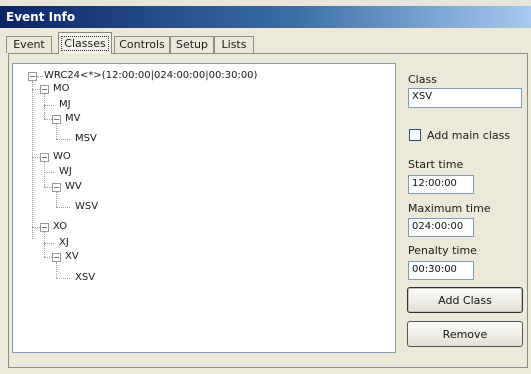 The height and width of the screenshot is (374, 531). What do you see at coordinates (65, 172) in the screenshot?
I see `tree-node-wj: WJ` at bounding box center [65, 172].